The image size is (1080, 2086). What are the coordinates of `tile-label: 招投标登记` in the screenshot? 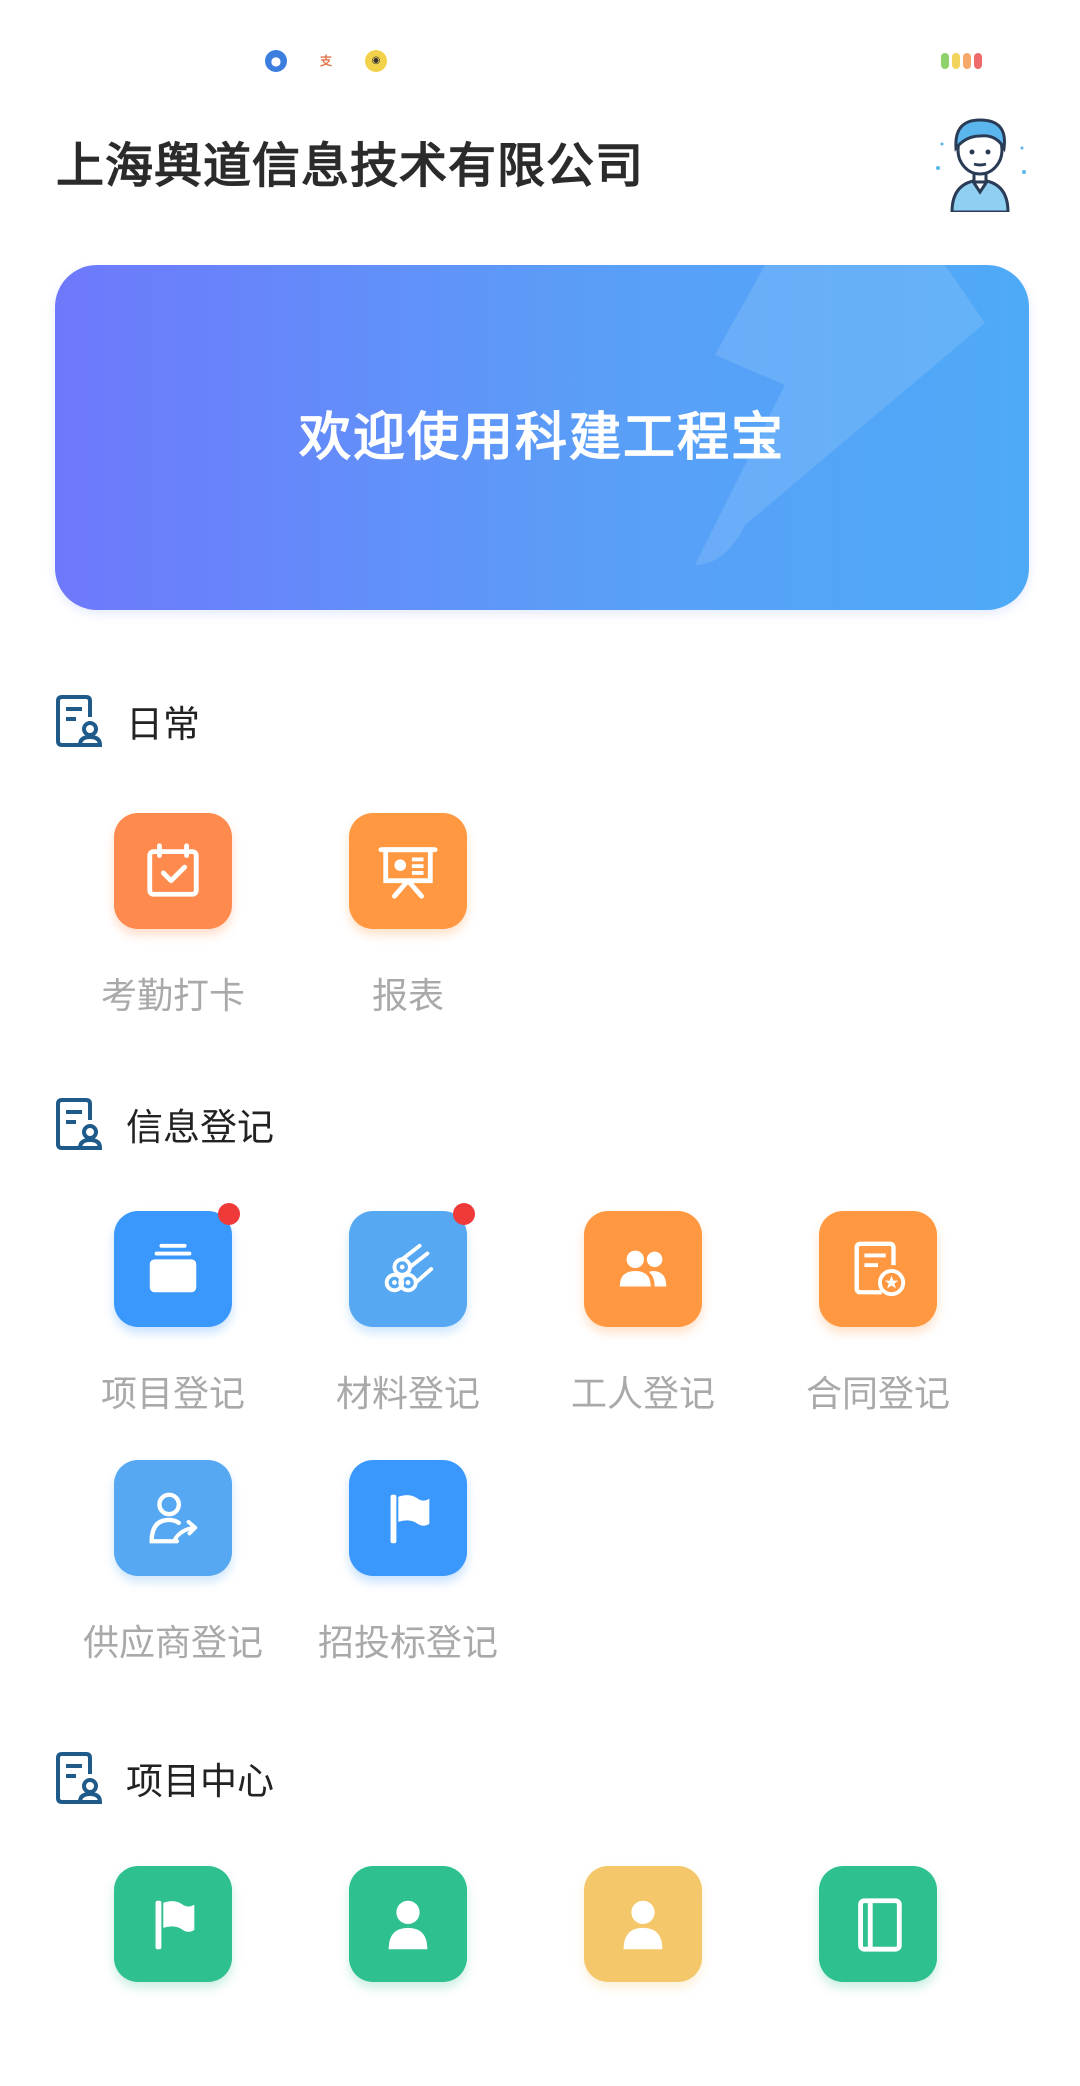 It's located at (407, 1643).